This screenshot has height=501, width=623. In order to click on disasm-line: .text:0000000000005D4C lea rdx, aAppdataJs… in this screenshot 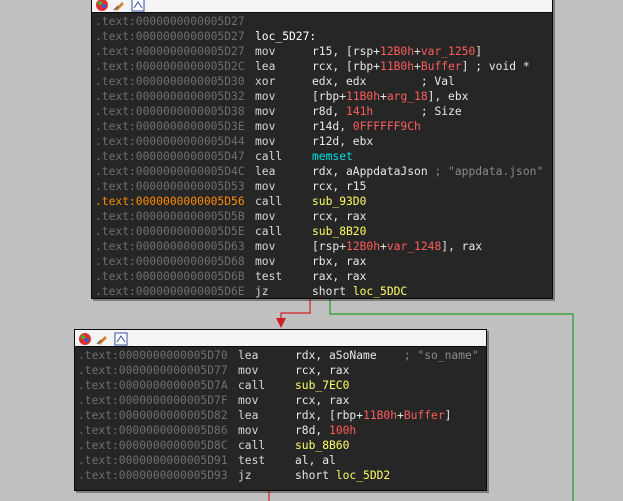, I will do `click(322, 171)`.